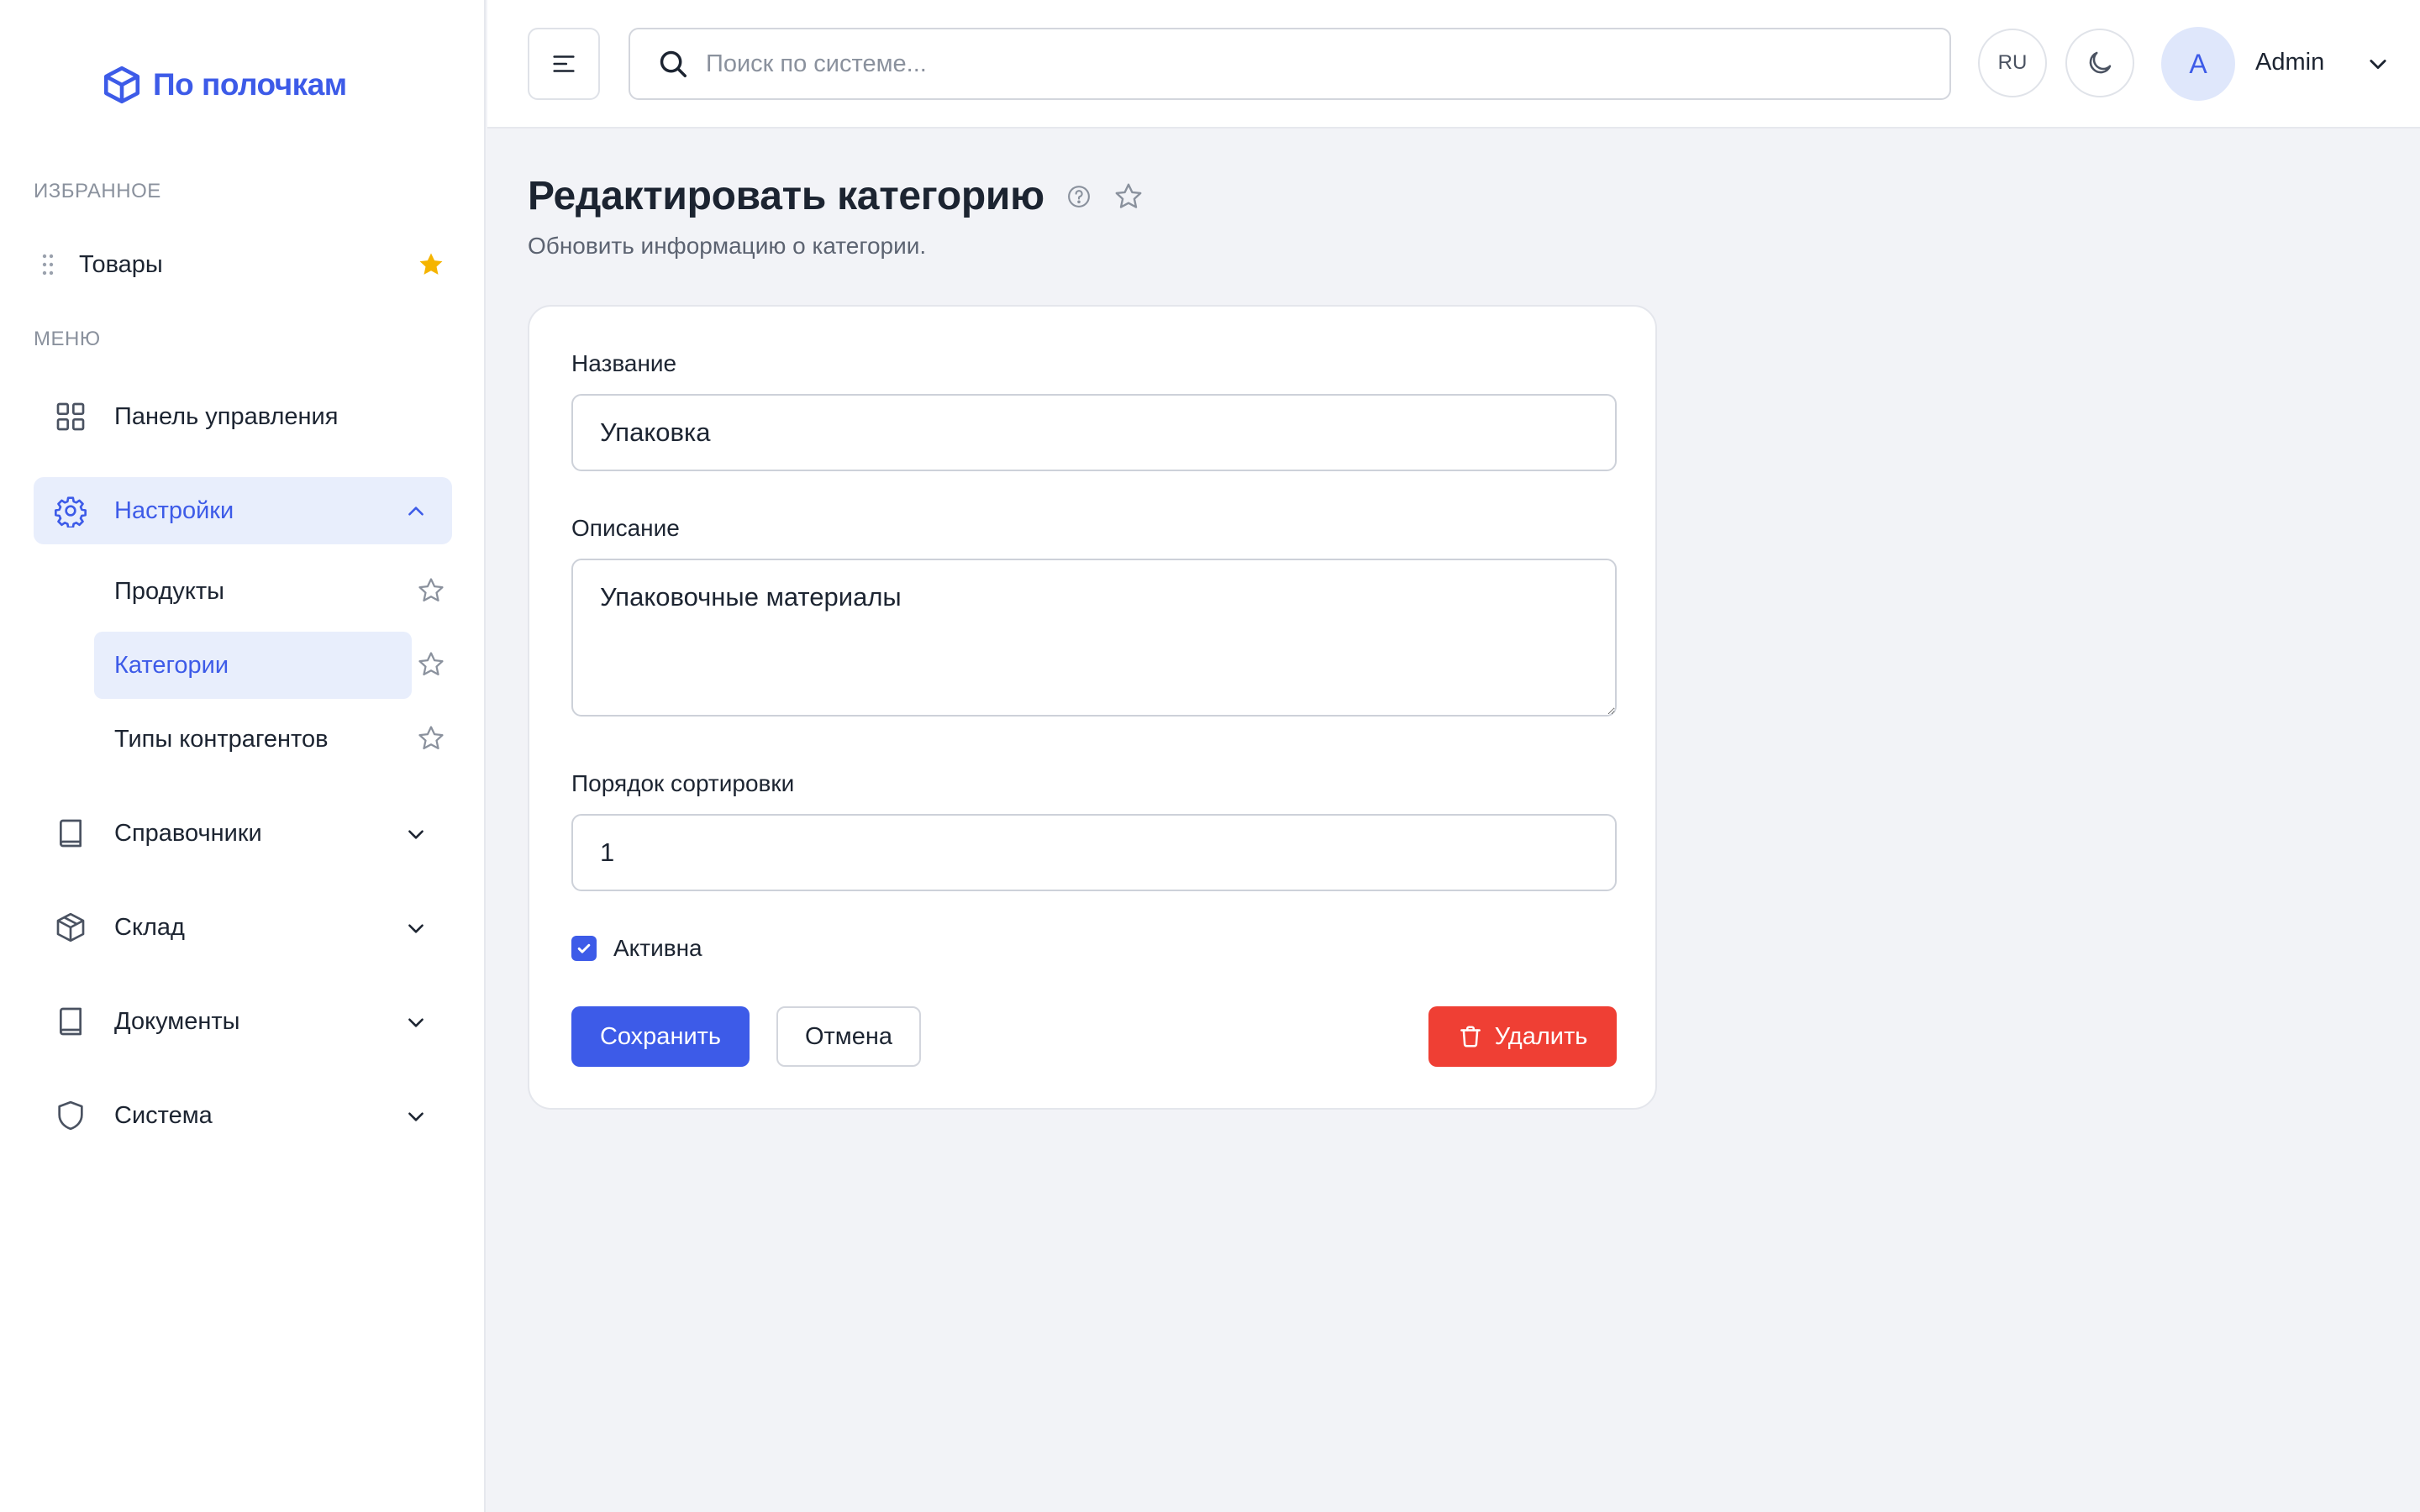 This screenshot has width=2420, height=1512. I want to click on sidebar-item-settings: Настройки, so click(243, 510).